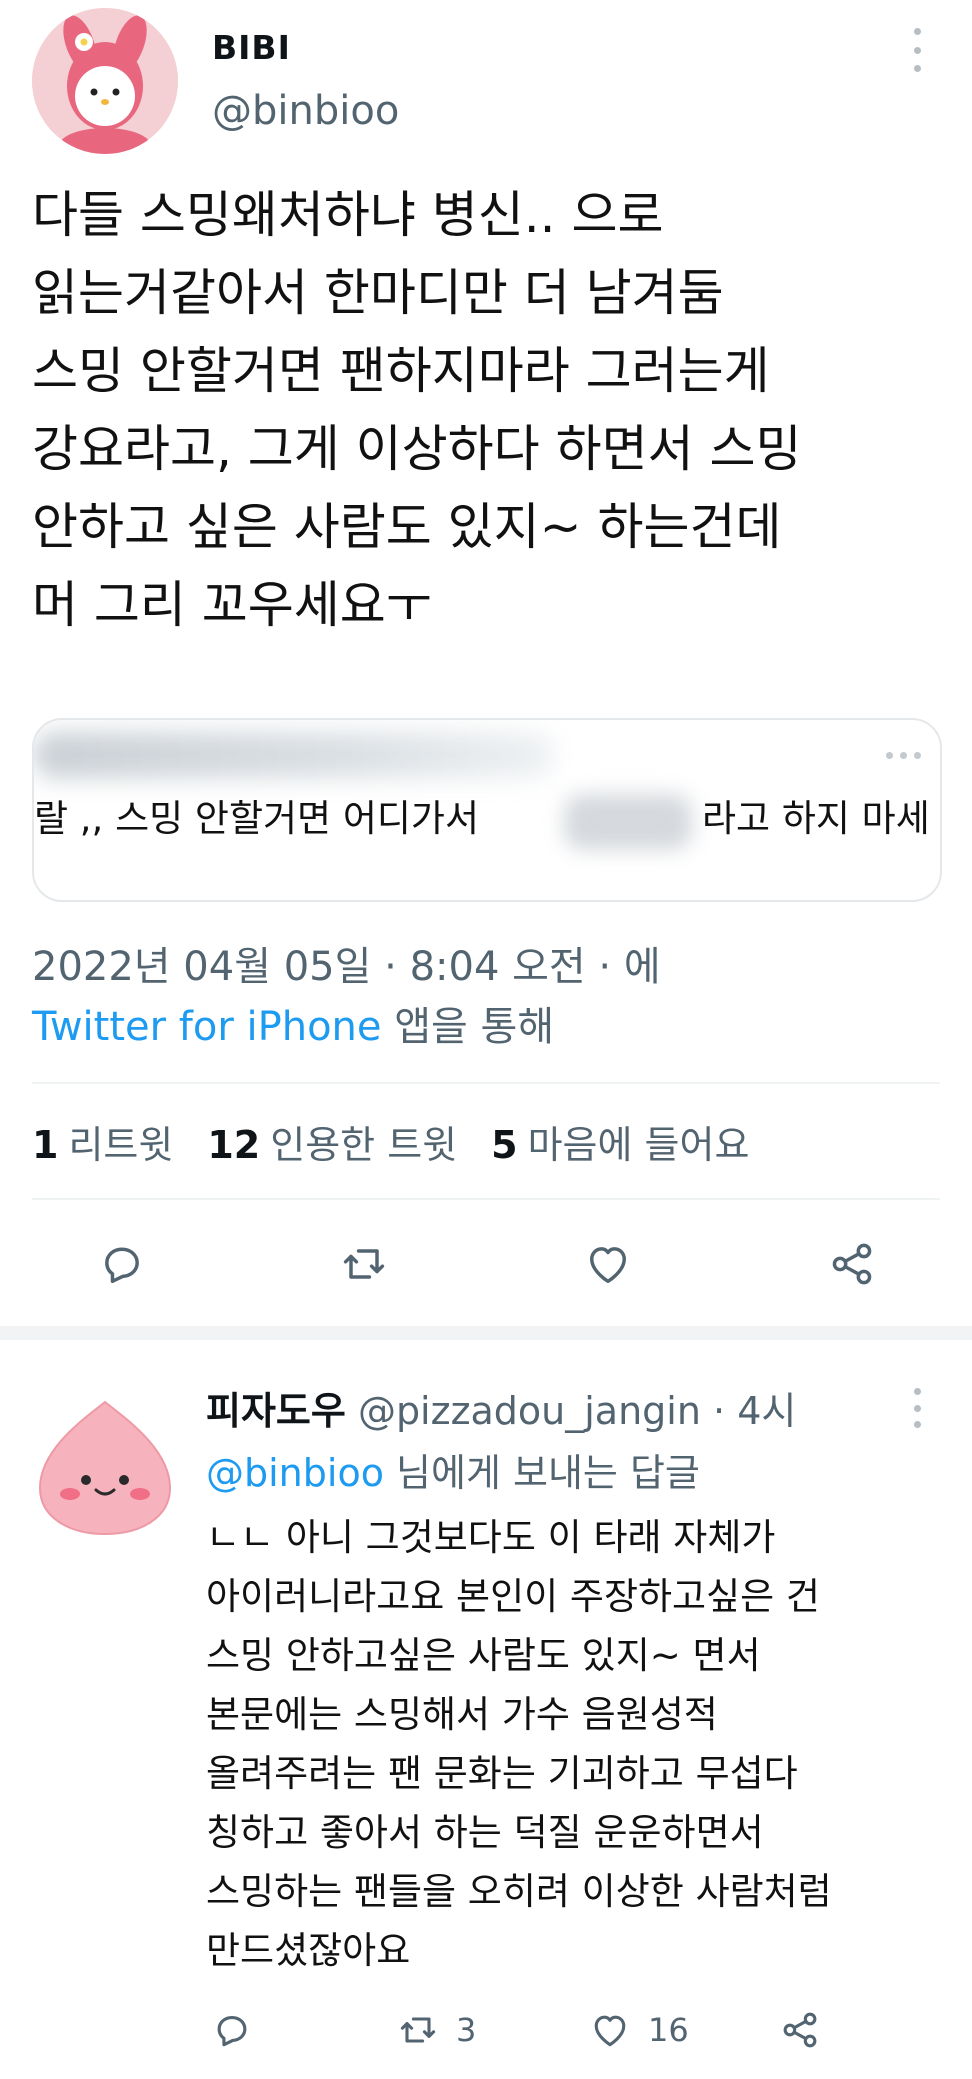 This screenshot has height=2079, width=972. I want to click on reply-retweet-count: 3, so click(466, 2030).